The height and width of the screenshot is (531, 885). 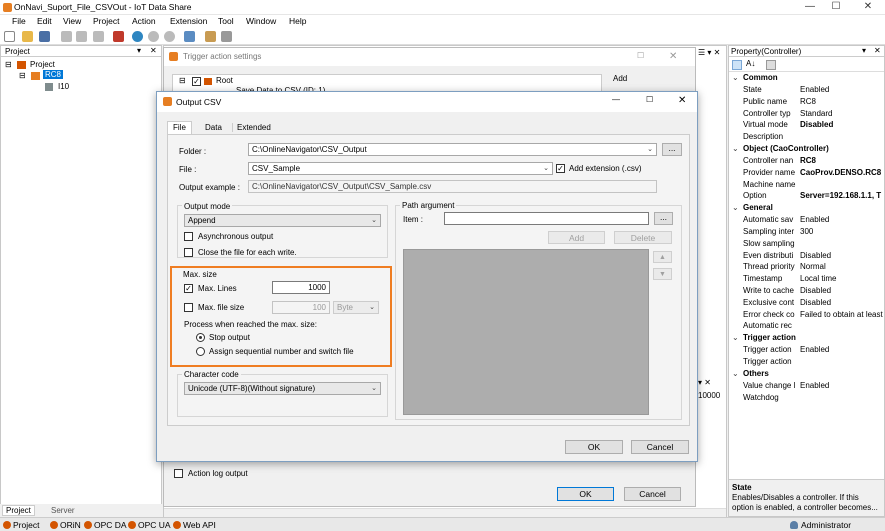 I want to click on pin-icon: ▾, so click(x=139, y=50).